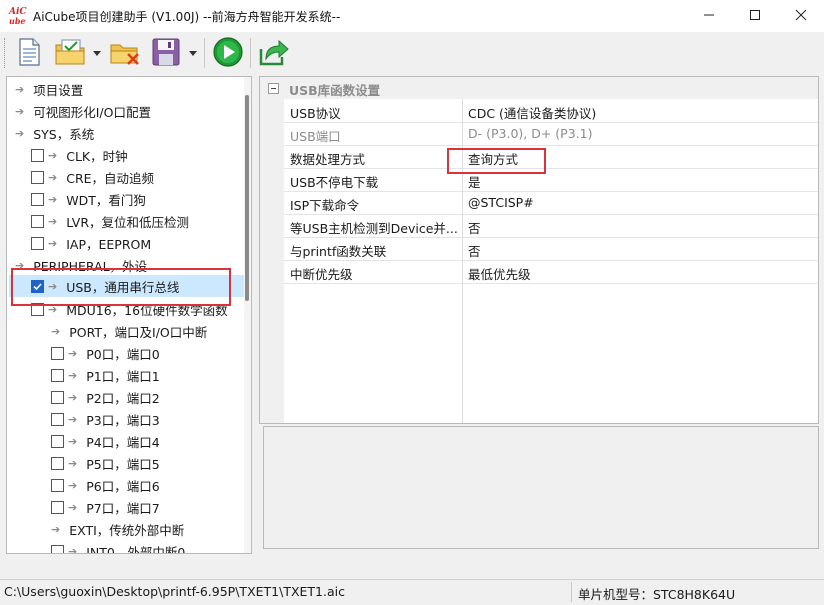  Describe the element at coordinates (83, 441) in the screenshot. I see `tree-item: ➔ P4口，端口4` at that location.